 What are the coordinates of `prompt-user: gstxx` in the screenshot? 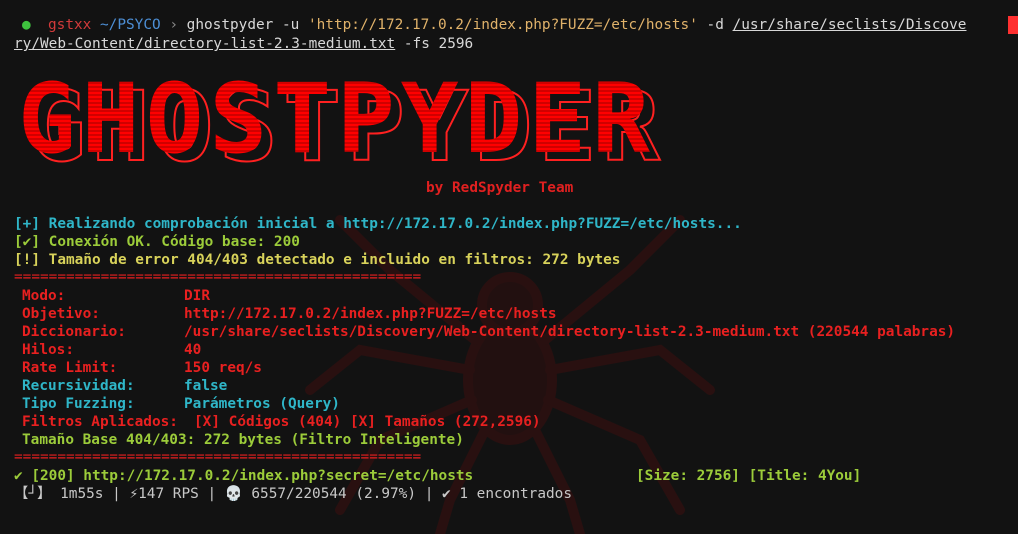 It's located at (70, 25).